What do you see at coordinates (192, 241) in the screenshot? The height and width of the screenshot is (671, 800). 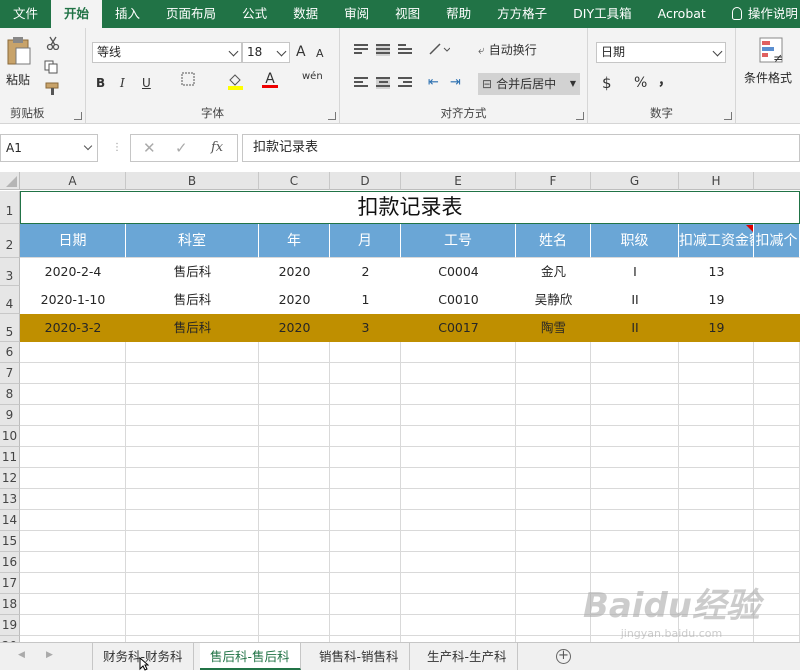 I see `column-title-cell: 科室` at bounding box center [192, 241].